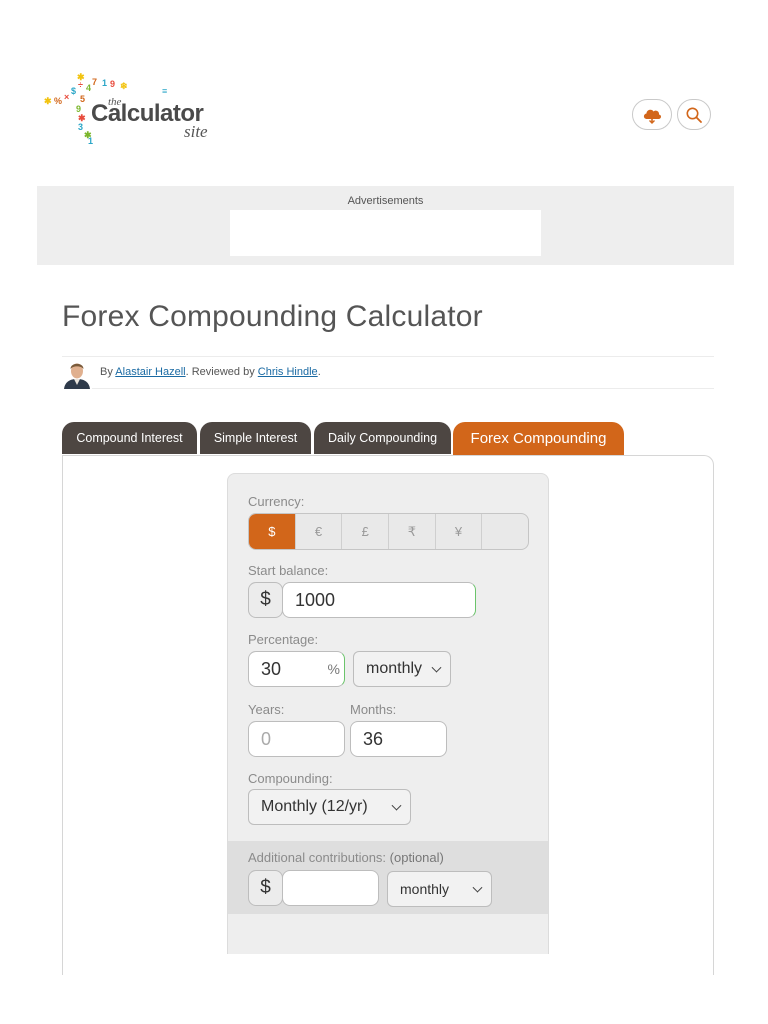 The image size is (768, 1024). I want to click on additional-period-select: monthly, so click(439, 889).